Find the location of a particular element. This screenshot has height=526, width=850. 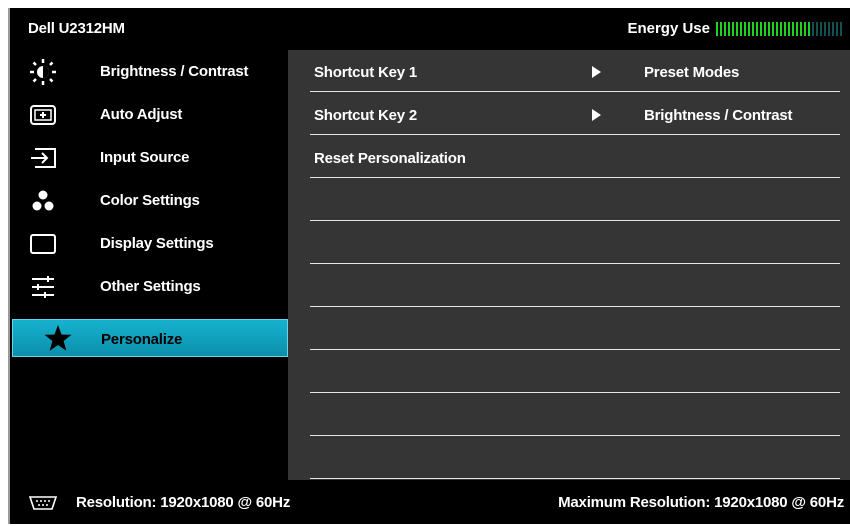

menu-item-label: Brightness / Contrast is located at coordinates (174, 71).